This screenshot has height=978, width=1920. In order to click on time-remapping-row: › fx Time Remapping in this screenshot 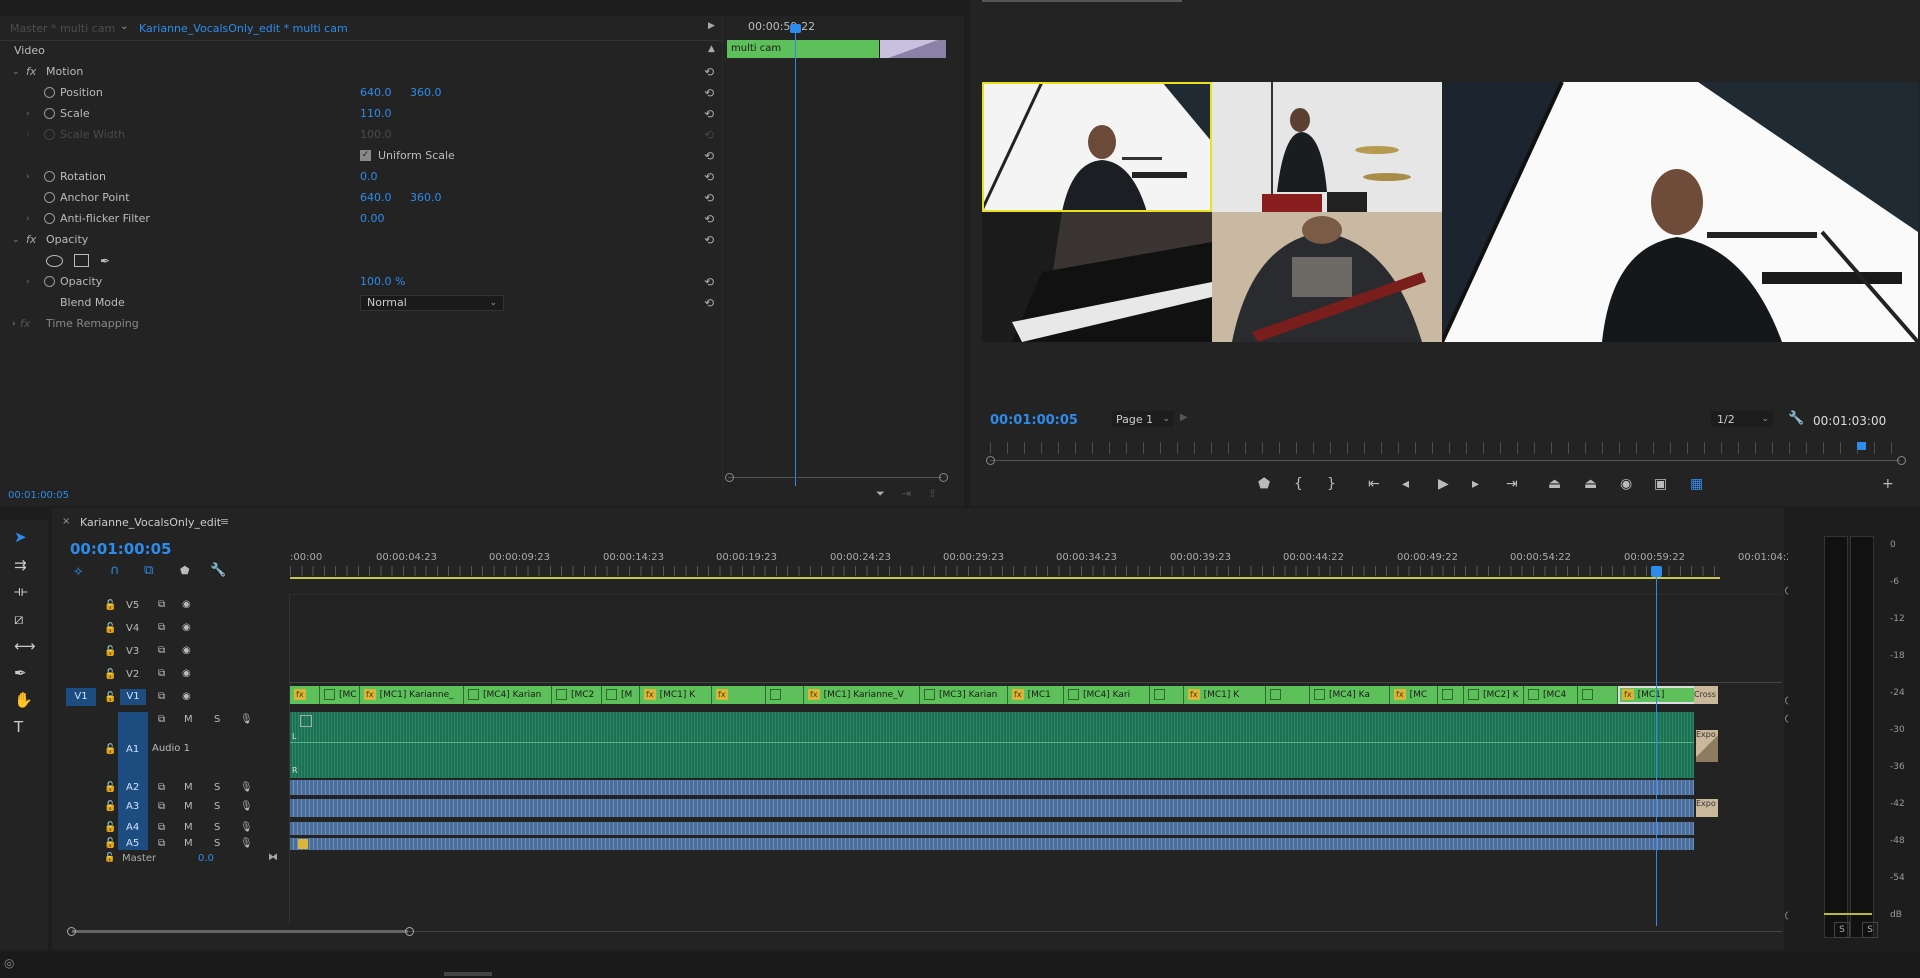, I will do `click(364, 323)`.